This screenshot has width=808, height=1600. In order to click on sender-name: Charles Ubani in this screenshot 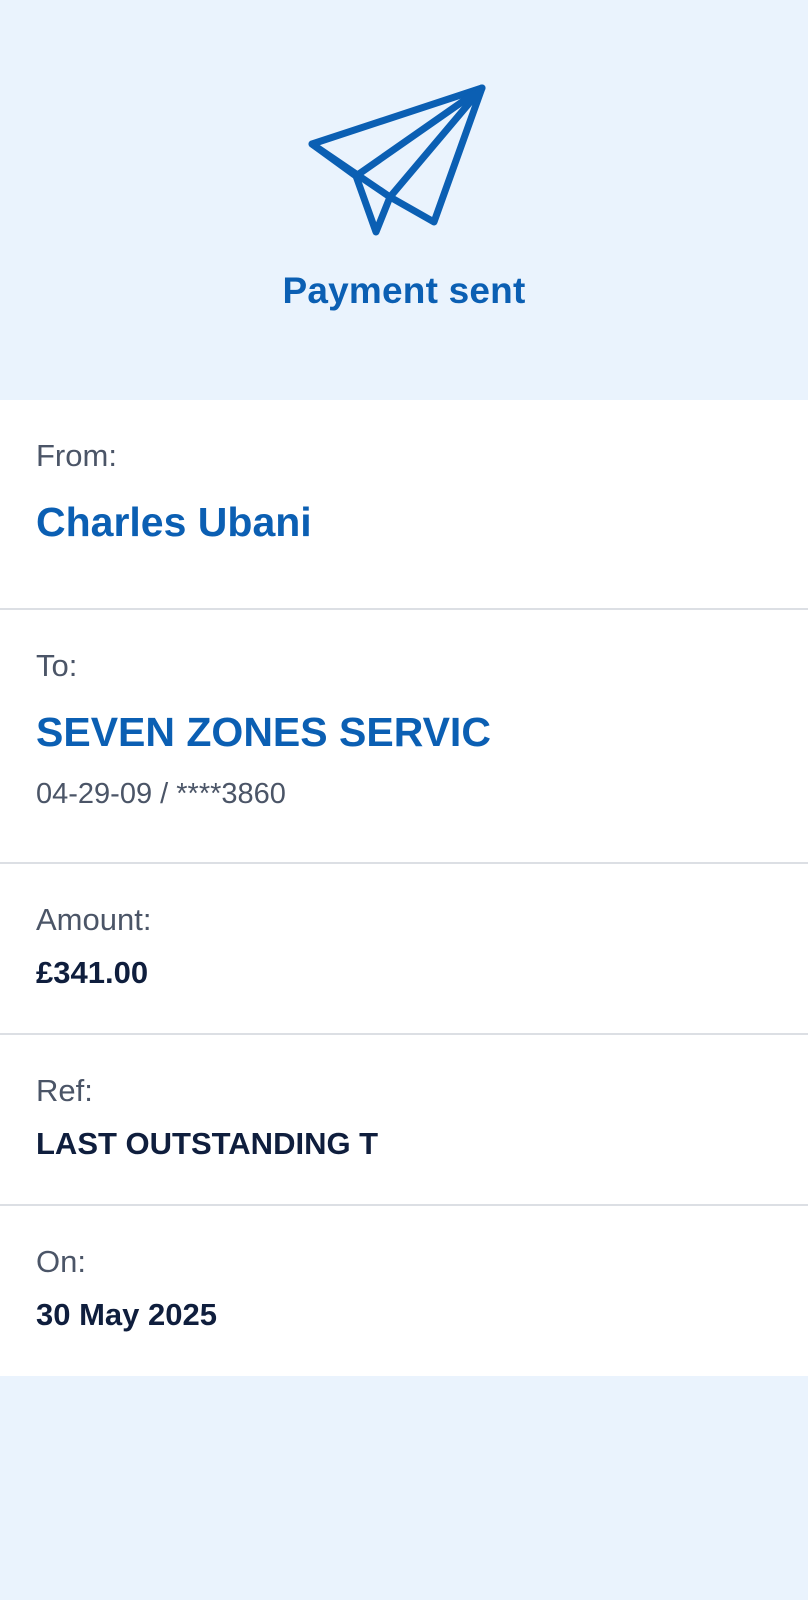, I will do `click(174, 522)`.